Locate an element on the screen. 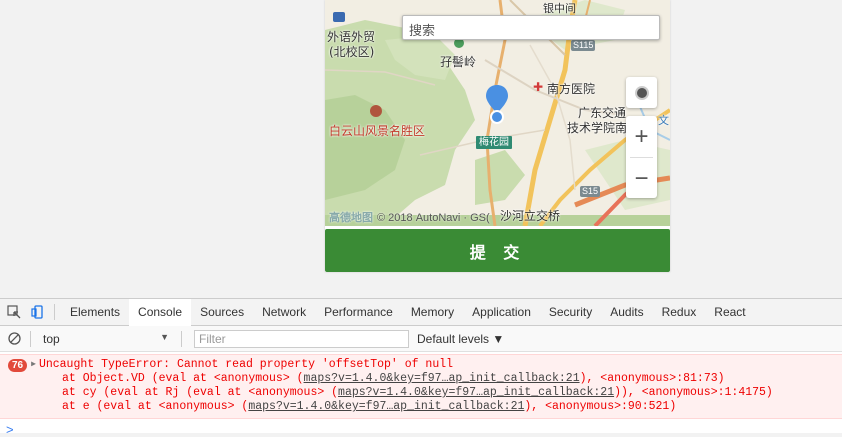 This screenshot has width=842, height=437. console-filter-input: Filter is located at coordinates (301, 338).